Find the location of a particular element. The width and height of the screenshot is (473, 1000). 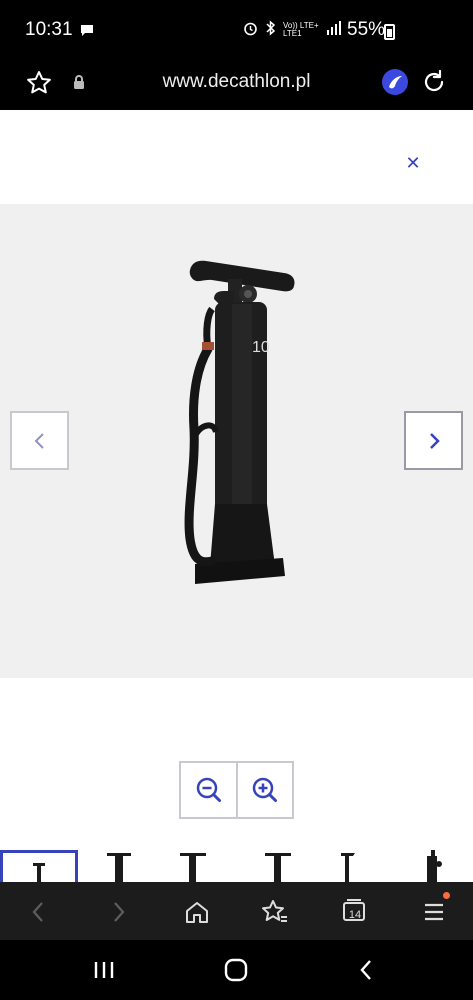

decathlon-app-icon is located at coordinates (395, 82).